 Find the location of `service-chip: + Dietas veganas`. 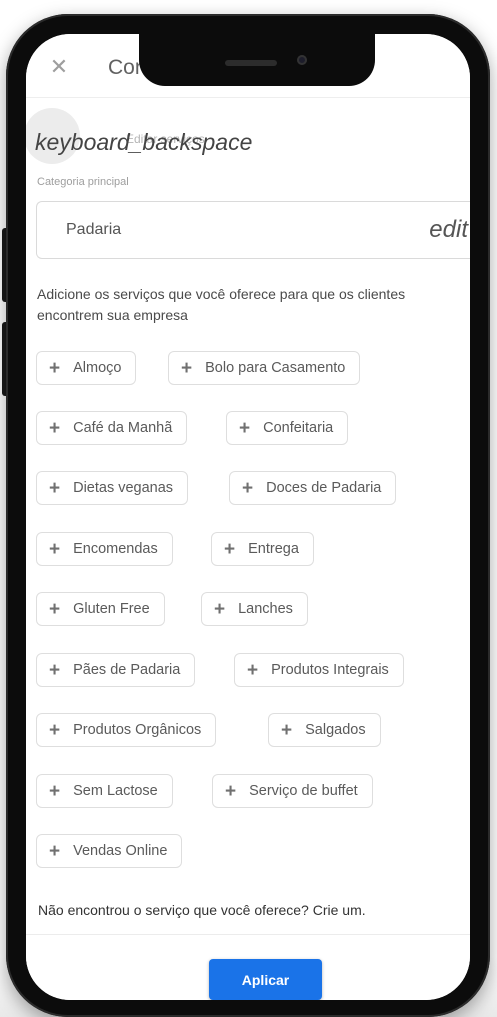

service-chip: + Dietas veganas is located at coordinates (112, 488).